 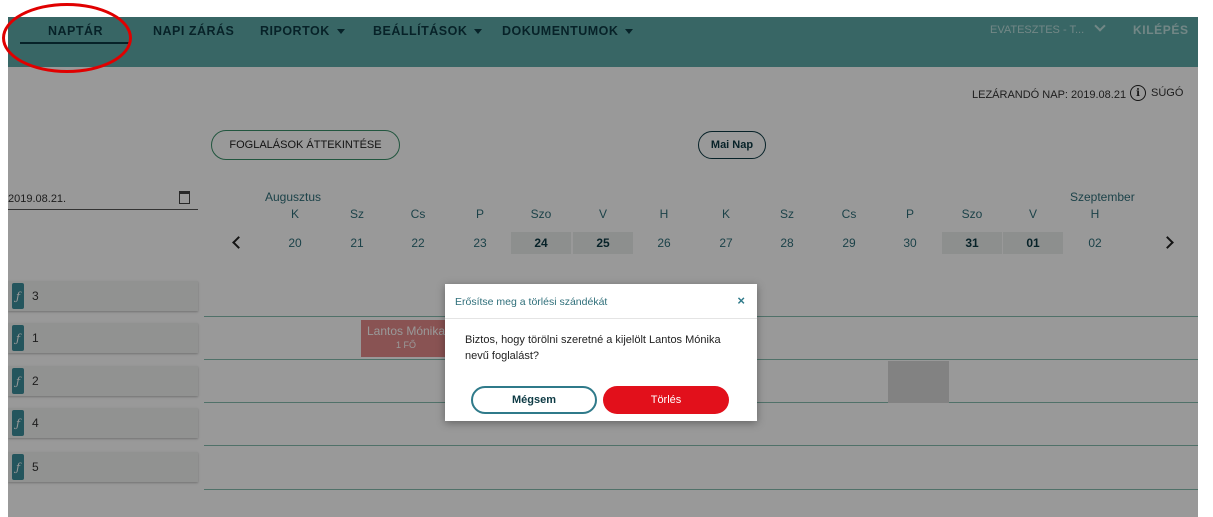 I want to click on red-annotation-circle, so click(x=67, y=38).